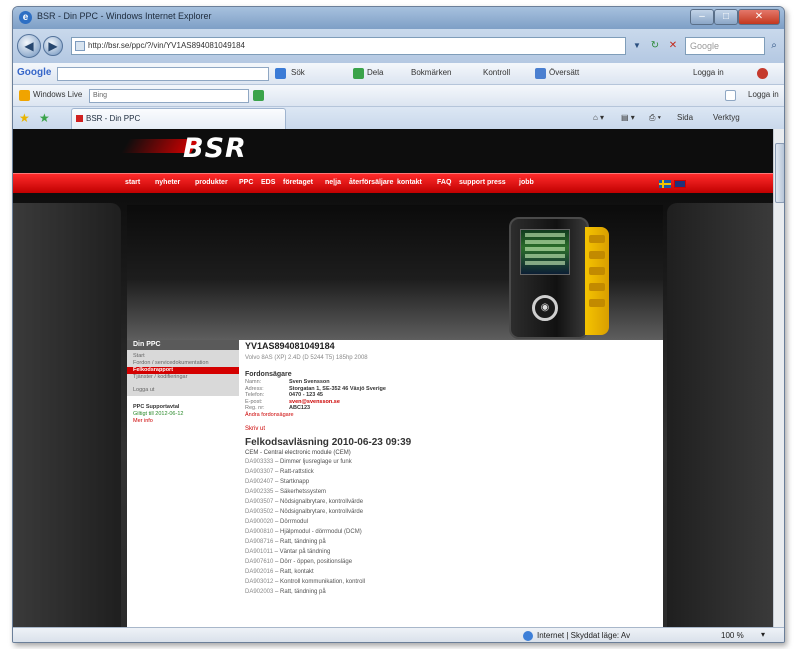  Describe the element at coordinates (732, 635) in the screenshot. I see `zoom-level: 100 %` at that location.